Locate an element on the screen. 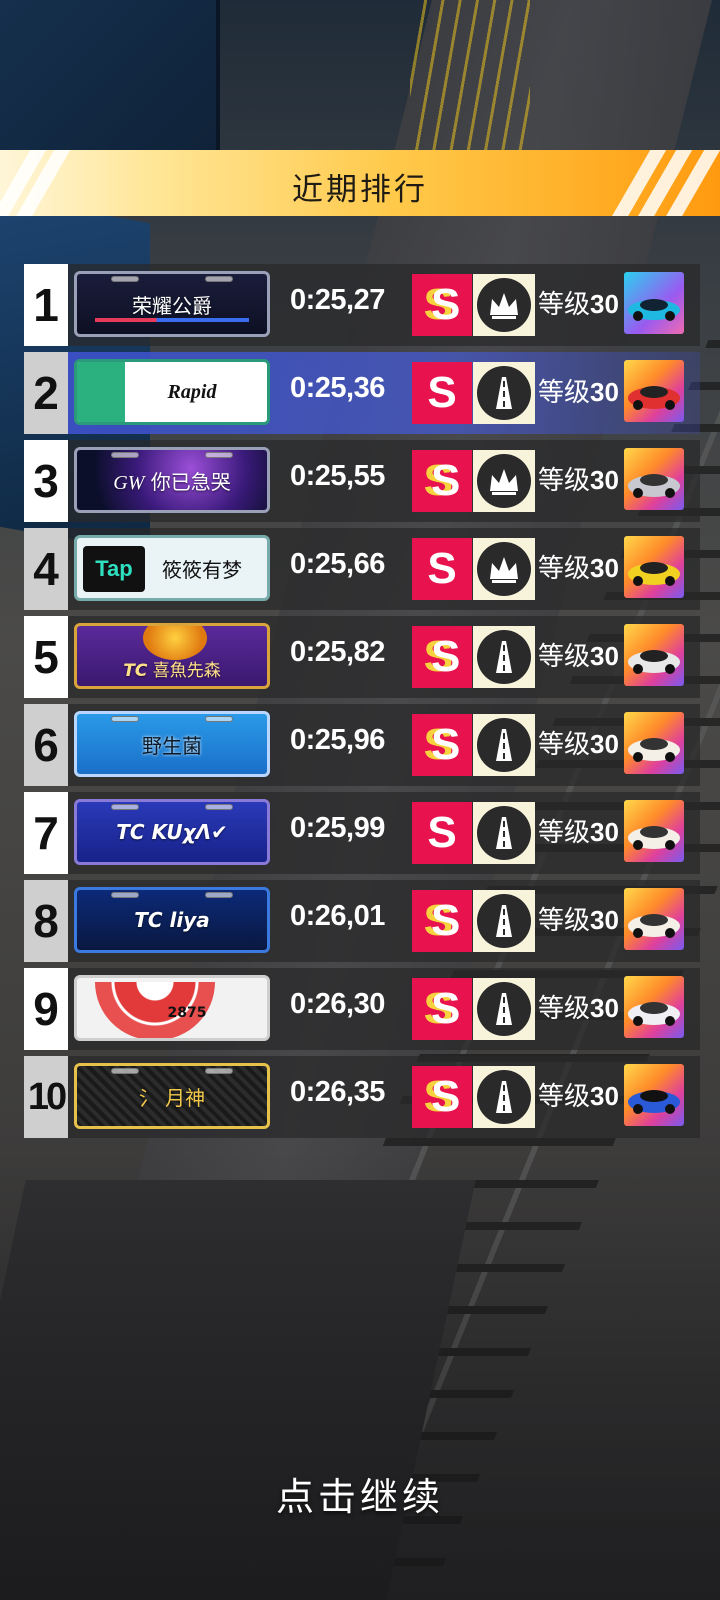  player-name: TC KUχΛ✔ is located at coordinates (172, 832).